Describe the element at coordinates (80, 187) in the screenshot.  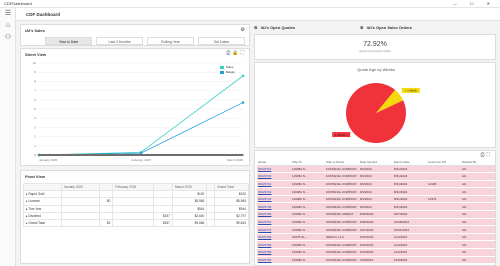
I see `pivot-column-header: January 2025` at that location.